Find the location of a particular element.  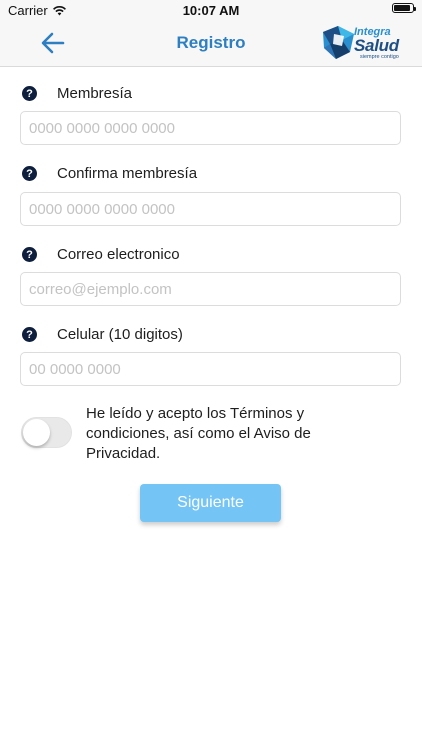

membership-input is located at coordinates (210, 128).